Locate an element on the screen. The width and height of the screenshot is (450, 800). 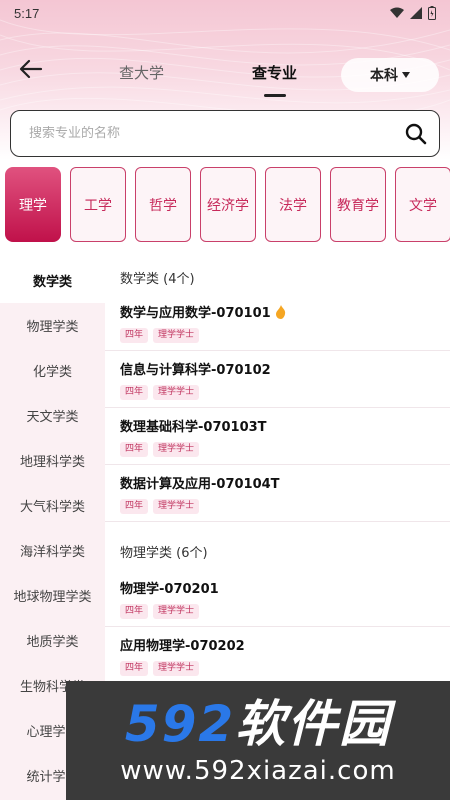
list-item: 物理学-070201 四年 理学学士 is located at coordinates (277, 599).